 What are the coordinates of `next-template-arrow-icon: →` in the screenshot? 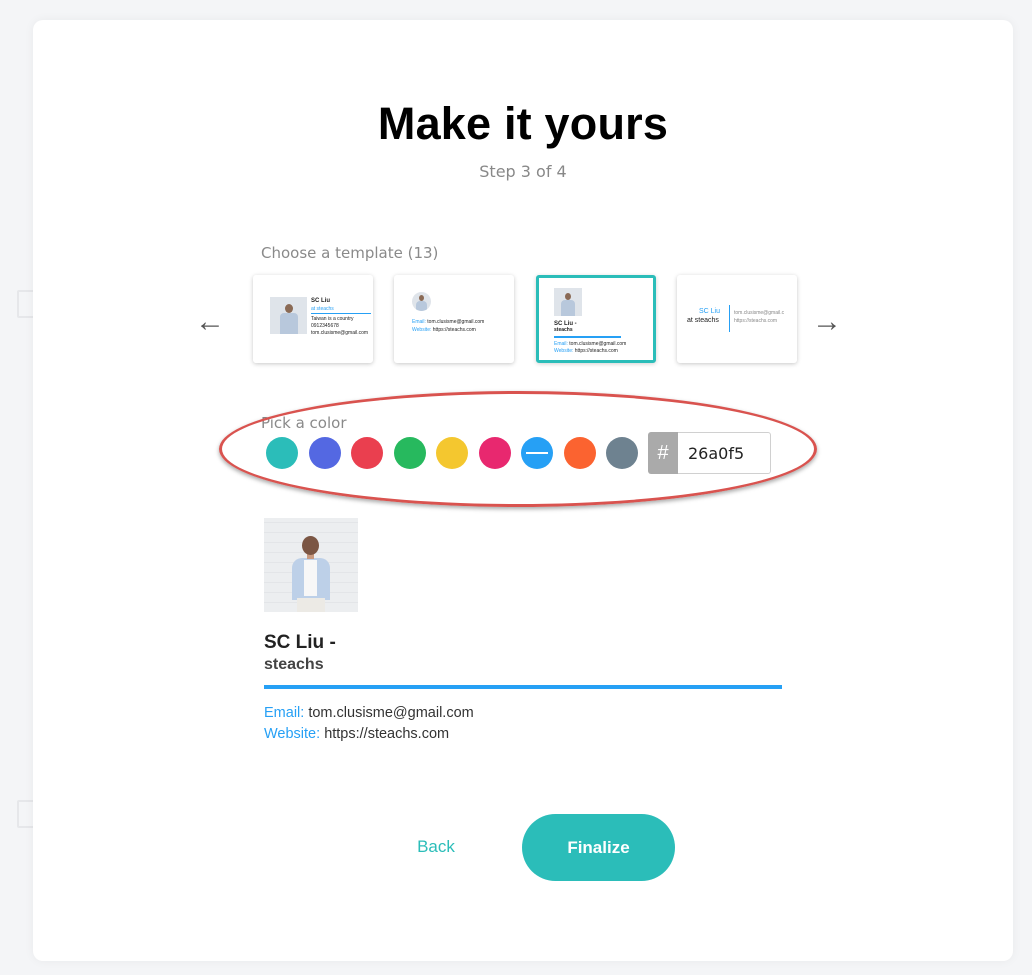 It's located at (827, 322).